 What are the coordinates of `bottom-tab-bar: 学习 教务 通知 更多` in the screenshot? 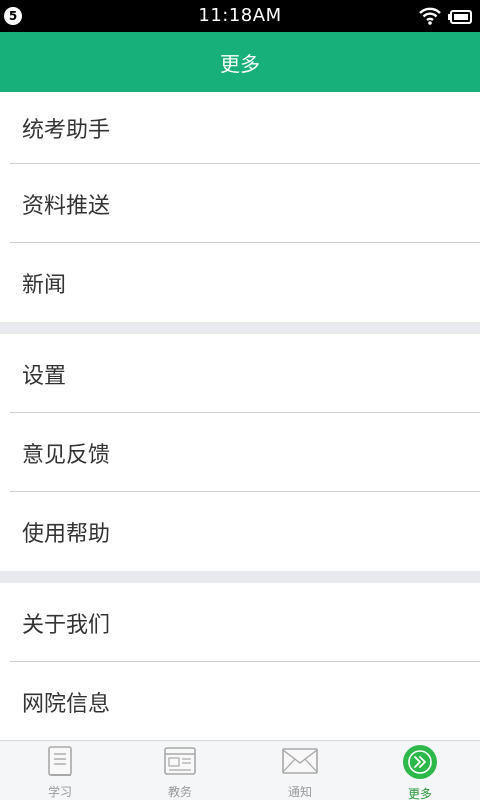 It's located at (240, 770).